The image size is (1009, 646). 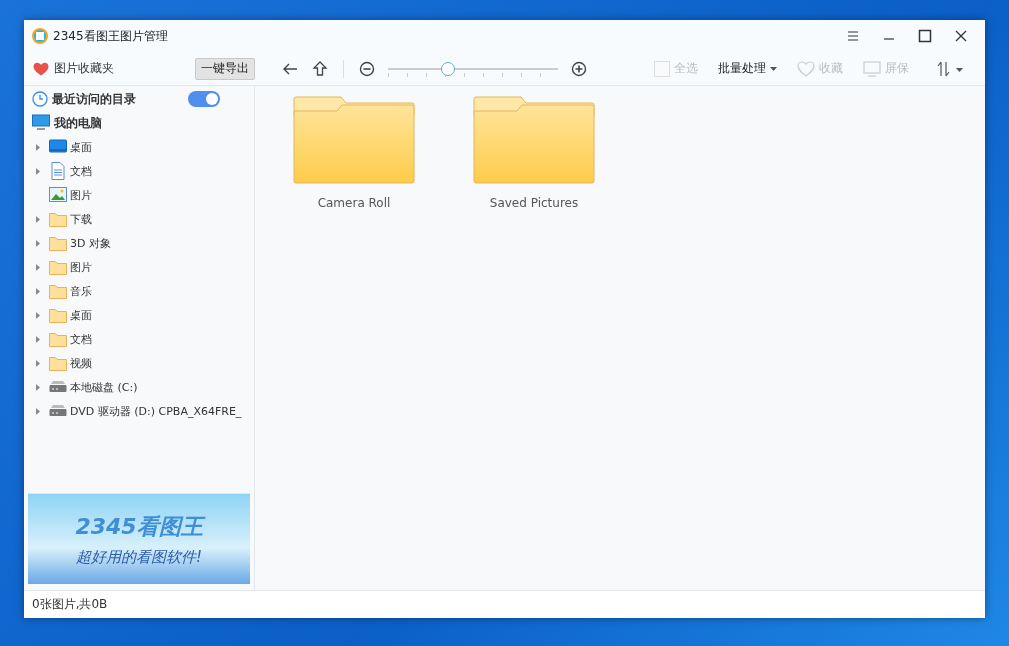 What do you see at coordinates (579, 68) in the screenshot?
I see `zoom-in-icon` at bounding box center [579, 68].